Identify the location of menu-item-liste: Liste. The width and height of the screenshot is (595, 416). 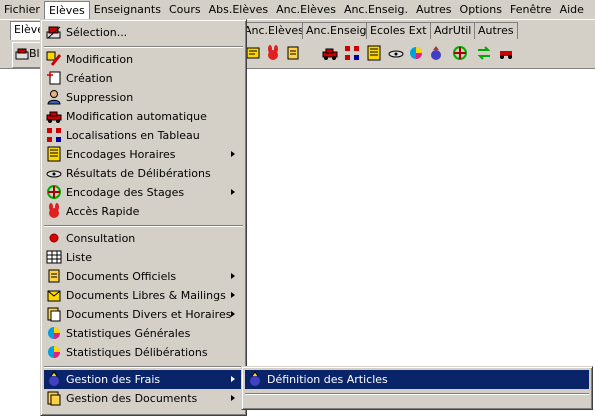
(143, 257).